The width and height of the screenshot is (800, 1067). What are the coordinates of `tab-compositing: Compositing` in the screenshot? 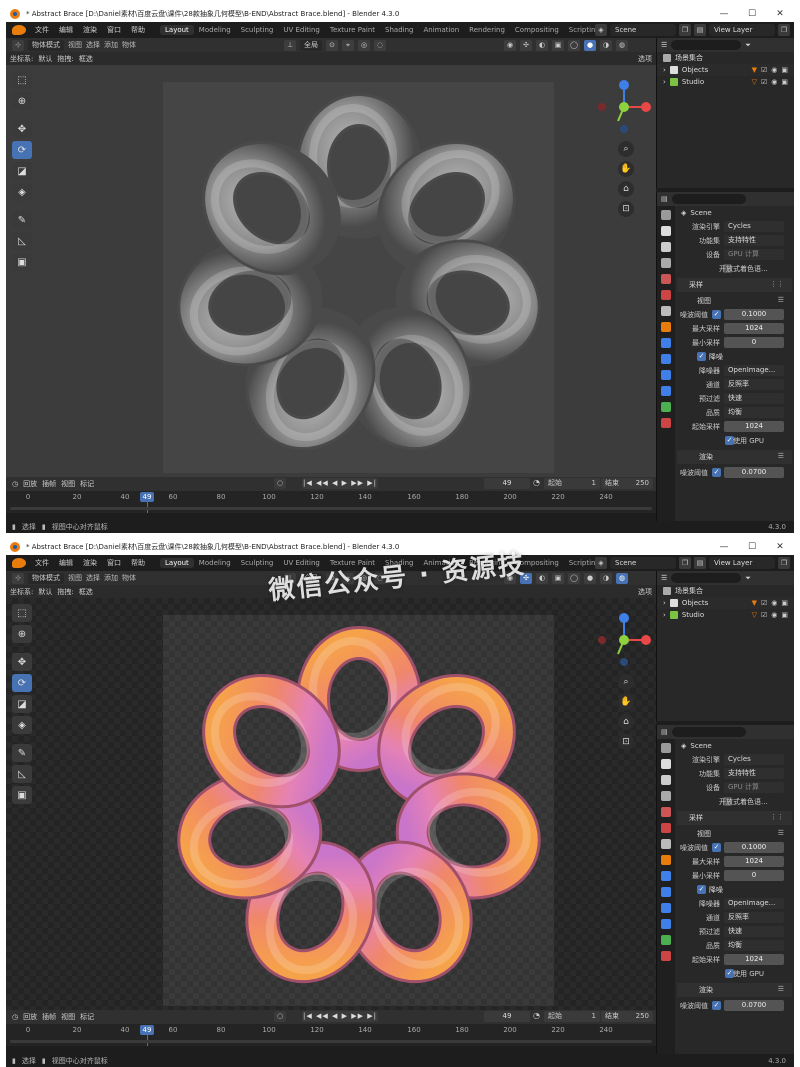 It's located at (537, 30).